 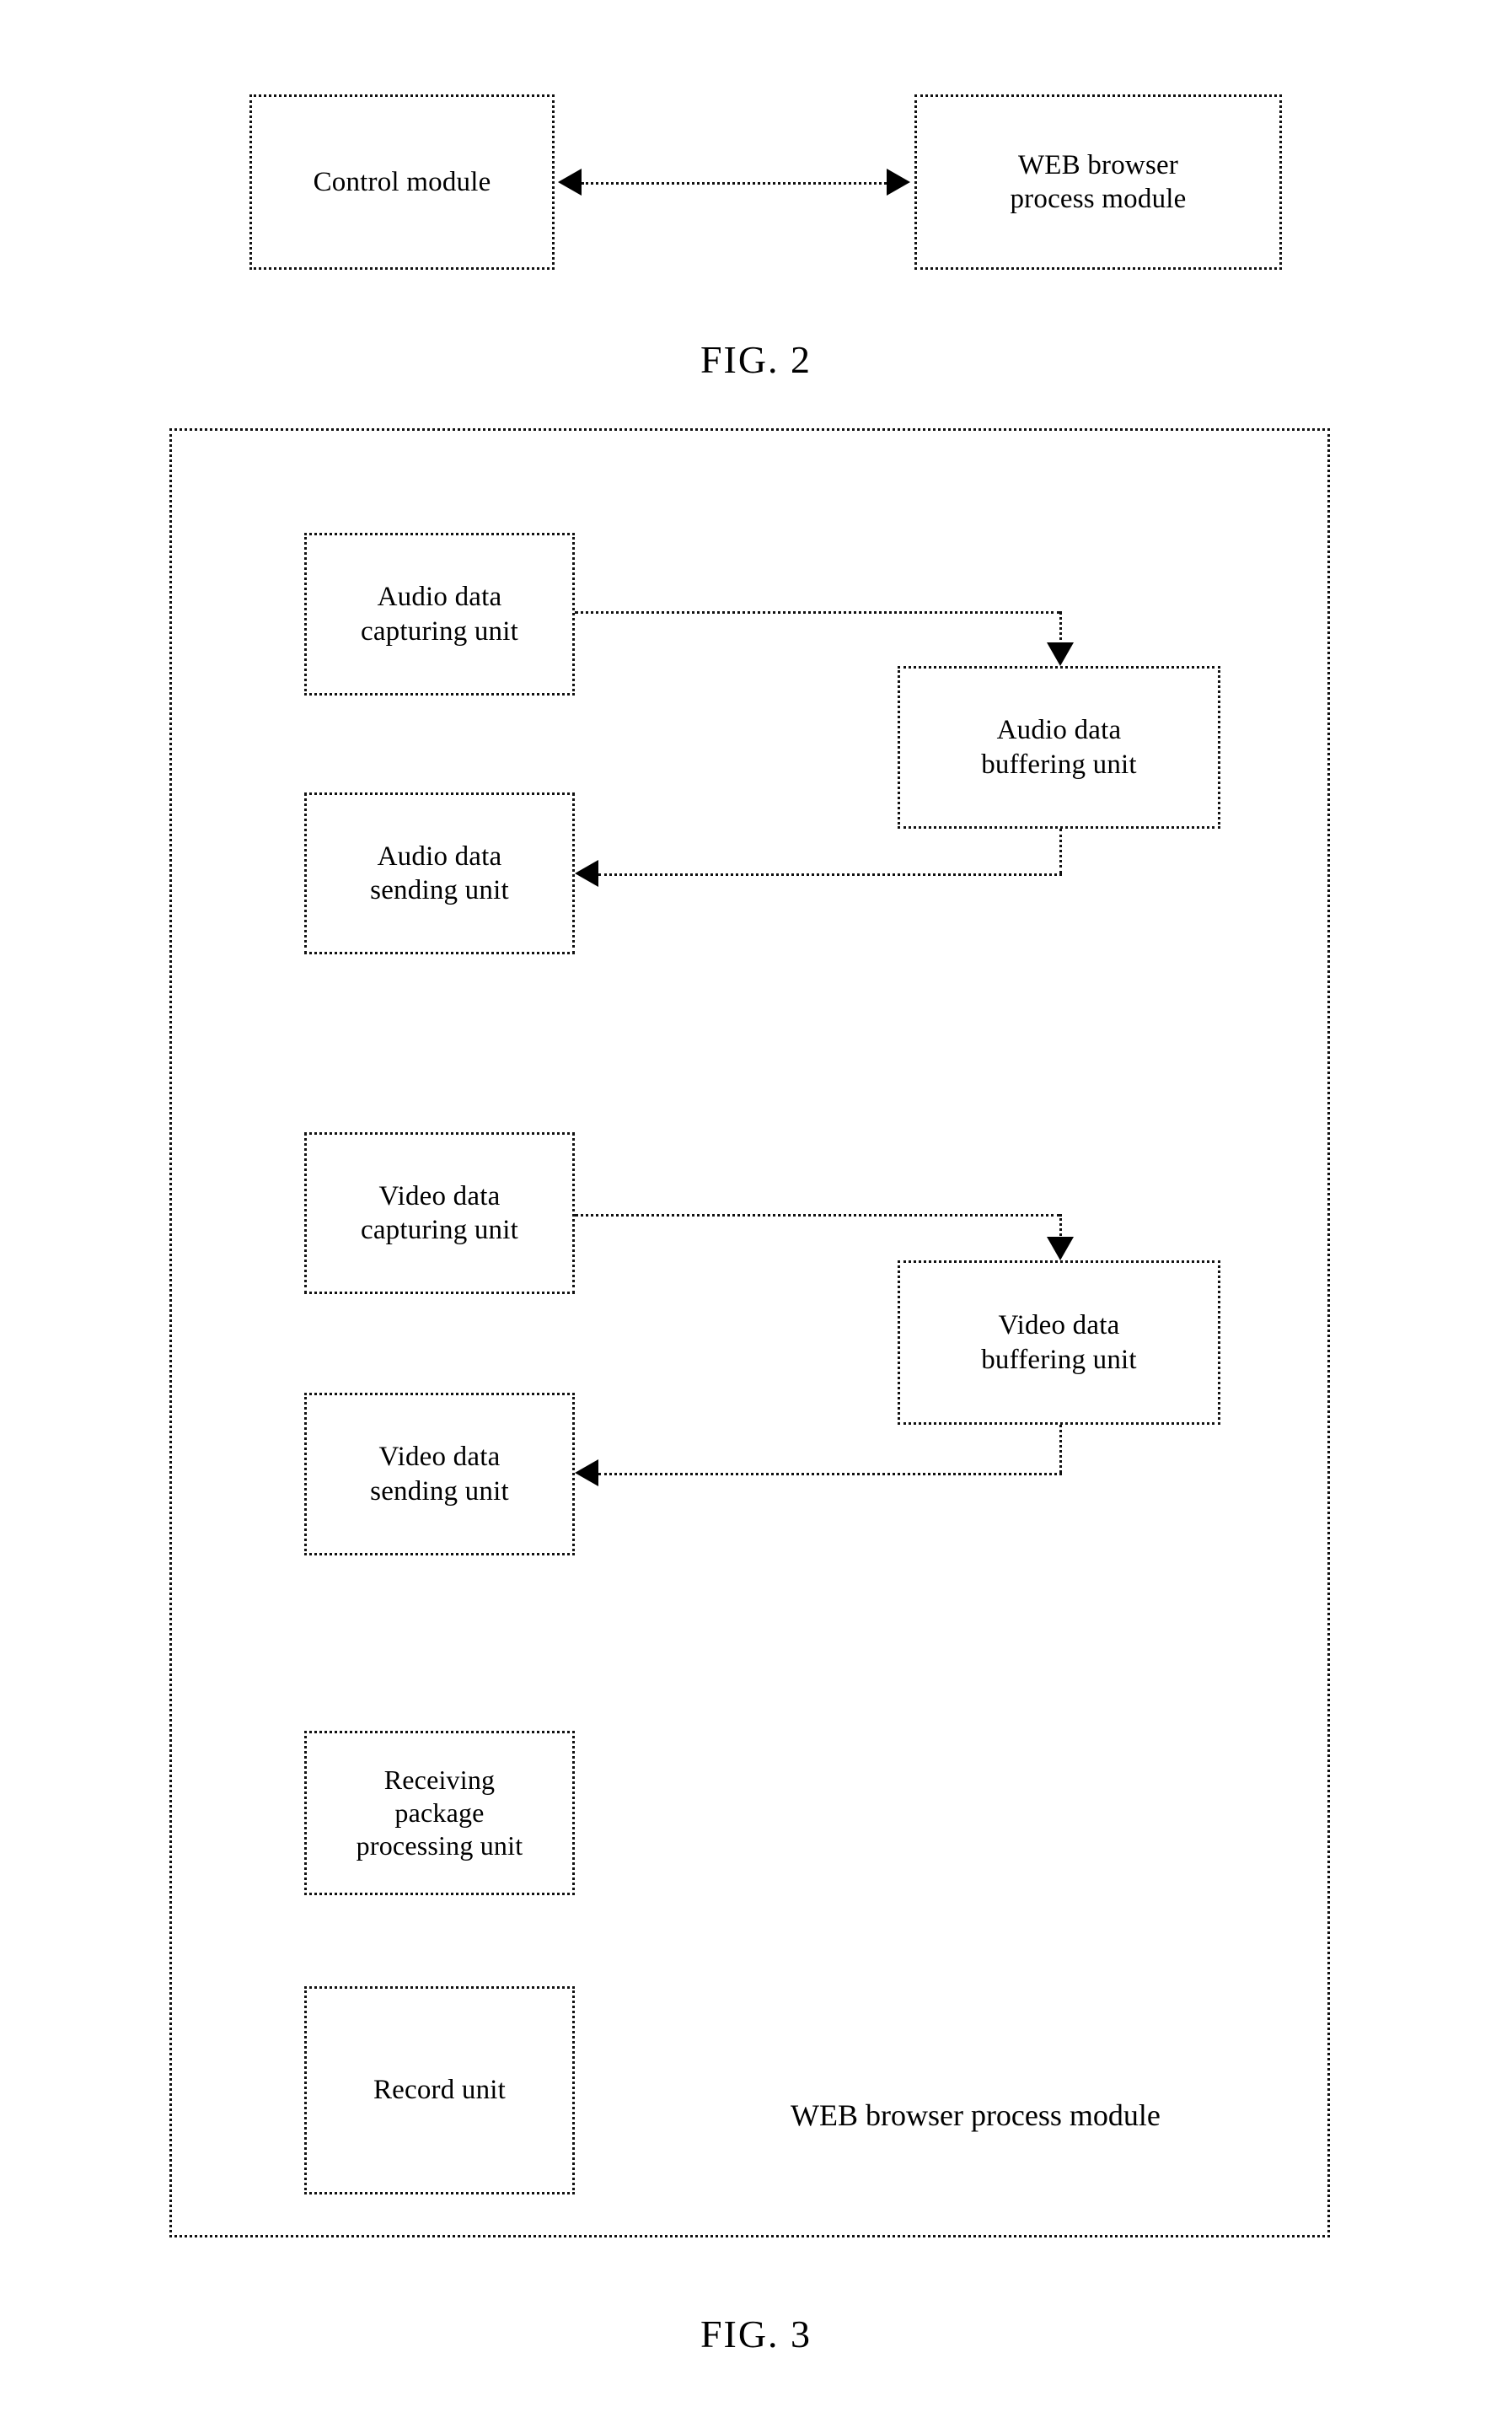 I want to click on control-module-label: Control module, so click(x=402, y=181).